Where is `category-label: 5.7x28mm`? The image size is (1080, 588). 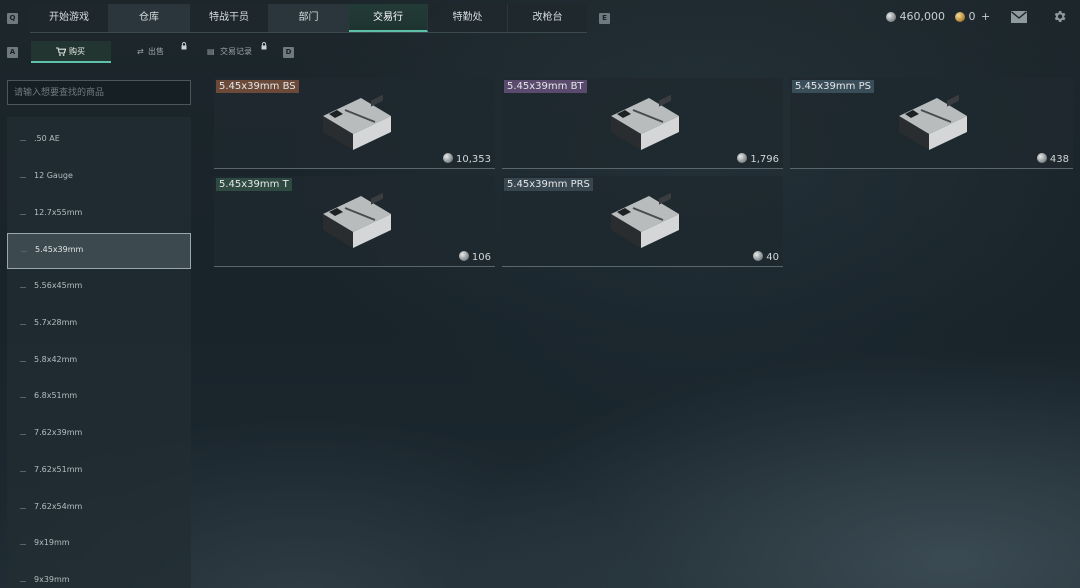
category-label: 5.7x28mm is located at coordinates (56, 322).